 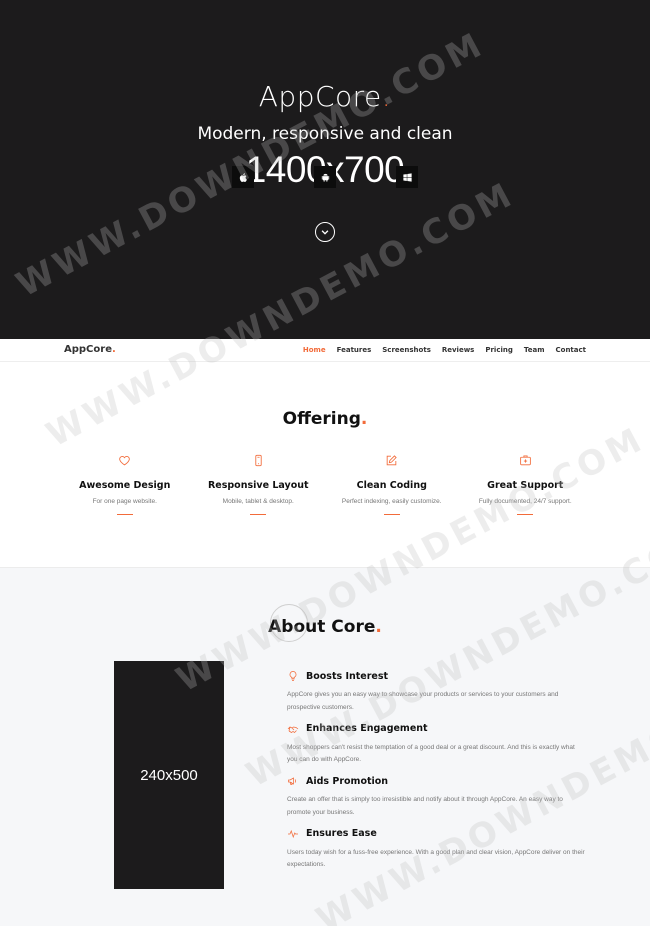 I want to click on about-item-title: Aids Promotion, so click(x=347, y=781).